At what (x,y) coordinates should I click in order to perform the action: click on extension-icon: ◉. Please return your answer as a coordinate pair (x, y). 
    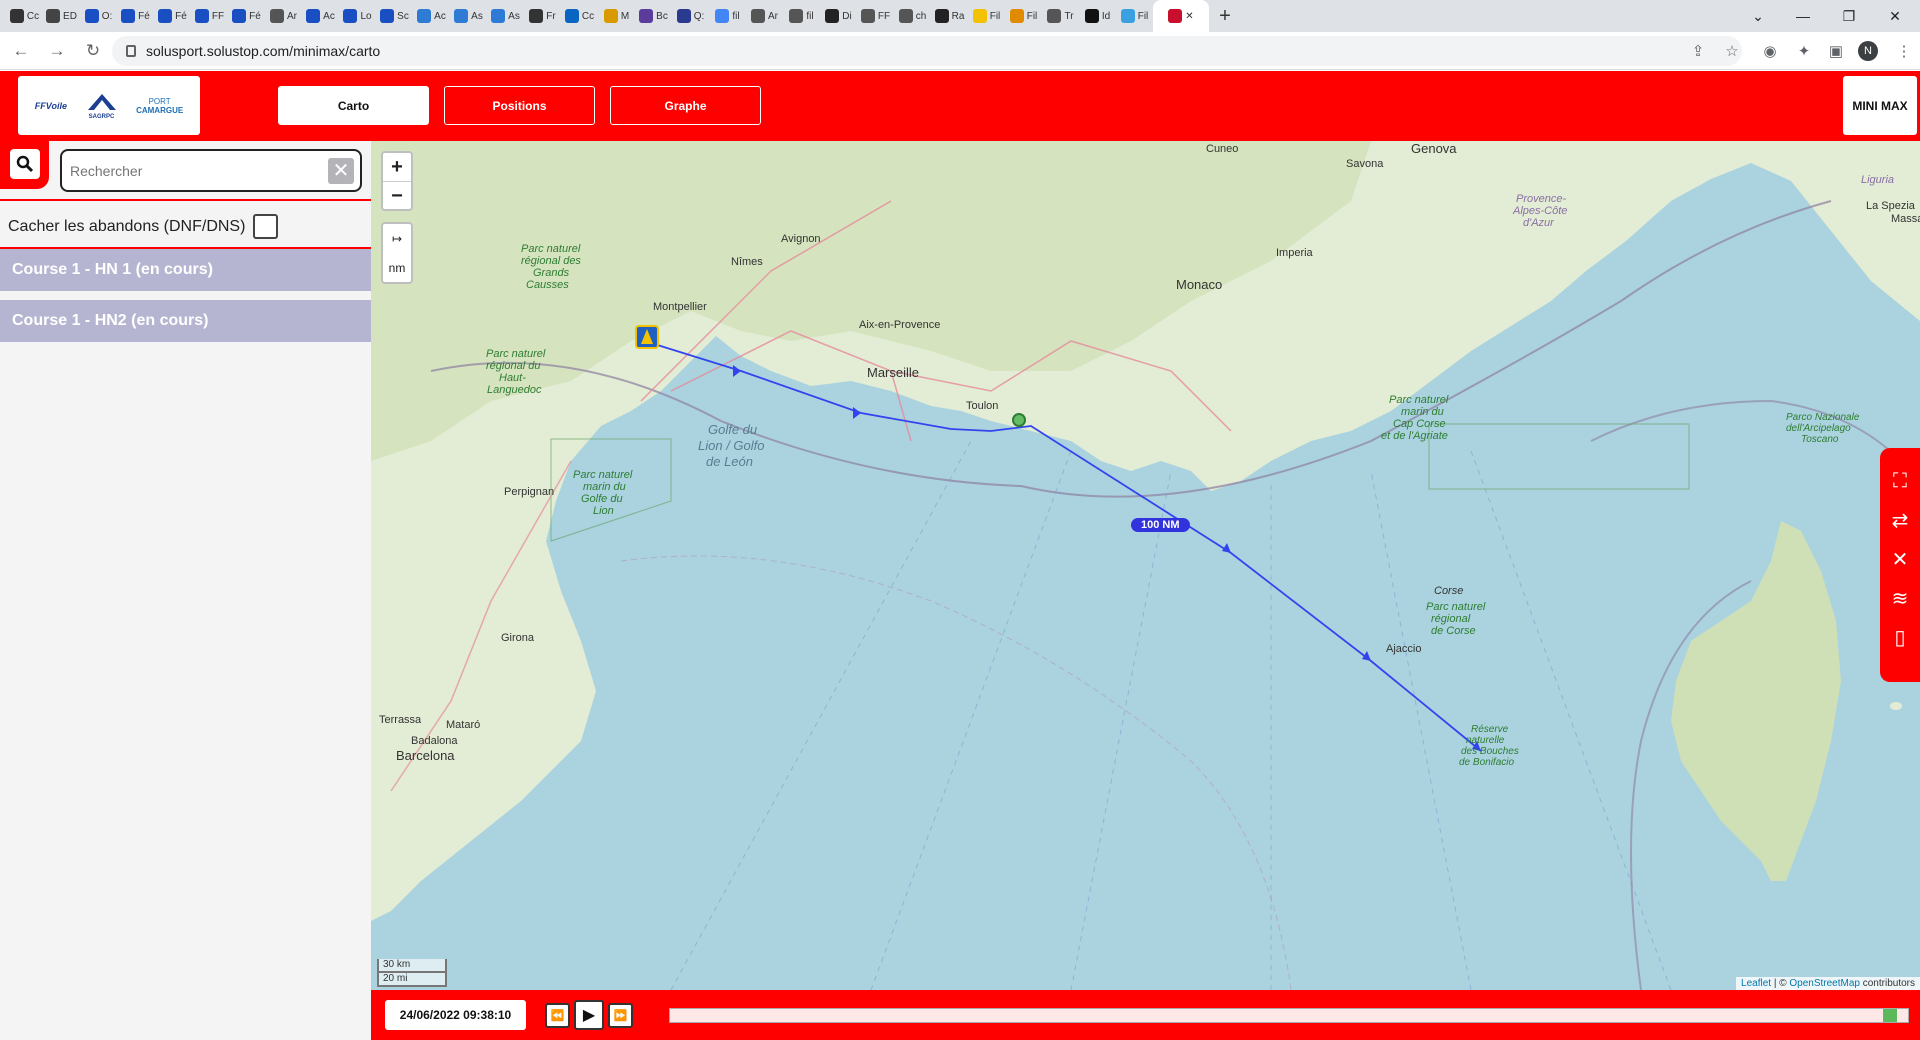
    Looking at the image, I should click on (1770, 51).